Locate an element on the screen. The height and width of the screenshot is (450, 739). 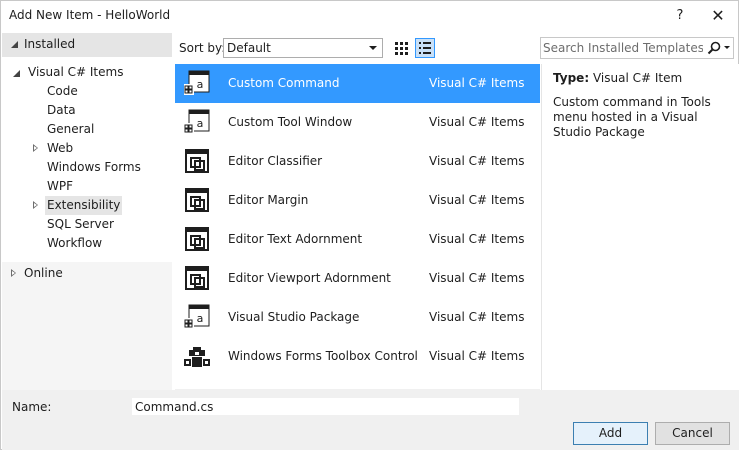
help-button: ? is located at coordinates (680, 16).